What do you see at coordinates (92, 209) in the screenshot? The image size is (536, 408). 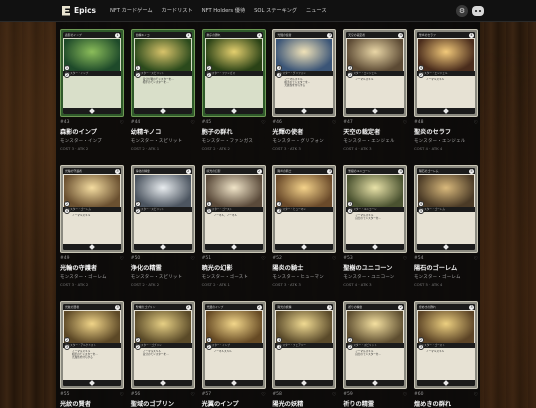 I see `card-image: 光輪の守護者 3 モンスター・ゴーレム 2 4 ノーマルスキル` at bounding box center [92, 209].